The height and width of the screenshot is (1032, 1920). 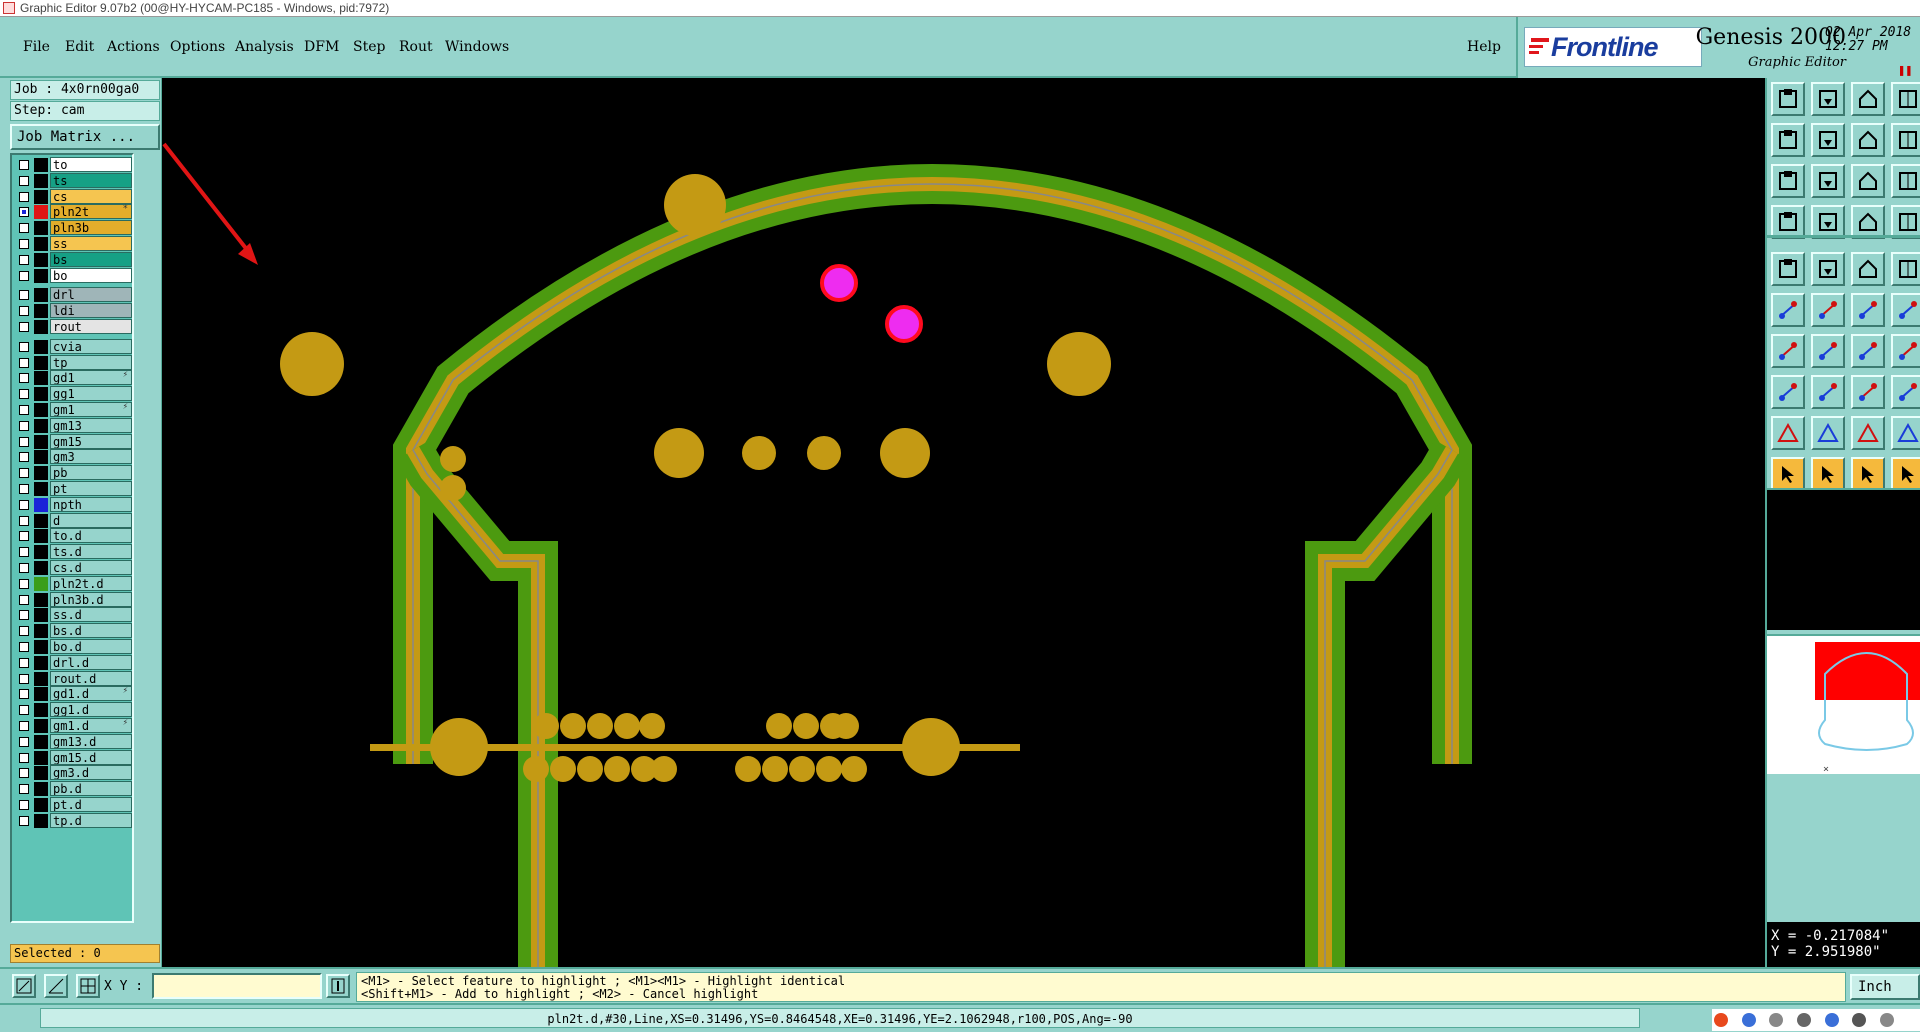 I want to click on layer-name: pb, so click(x=91, y=473).